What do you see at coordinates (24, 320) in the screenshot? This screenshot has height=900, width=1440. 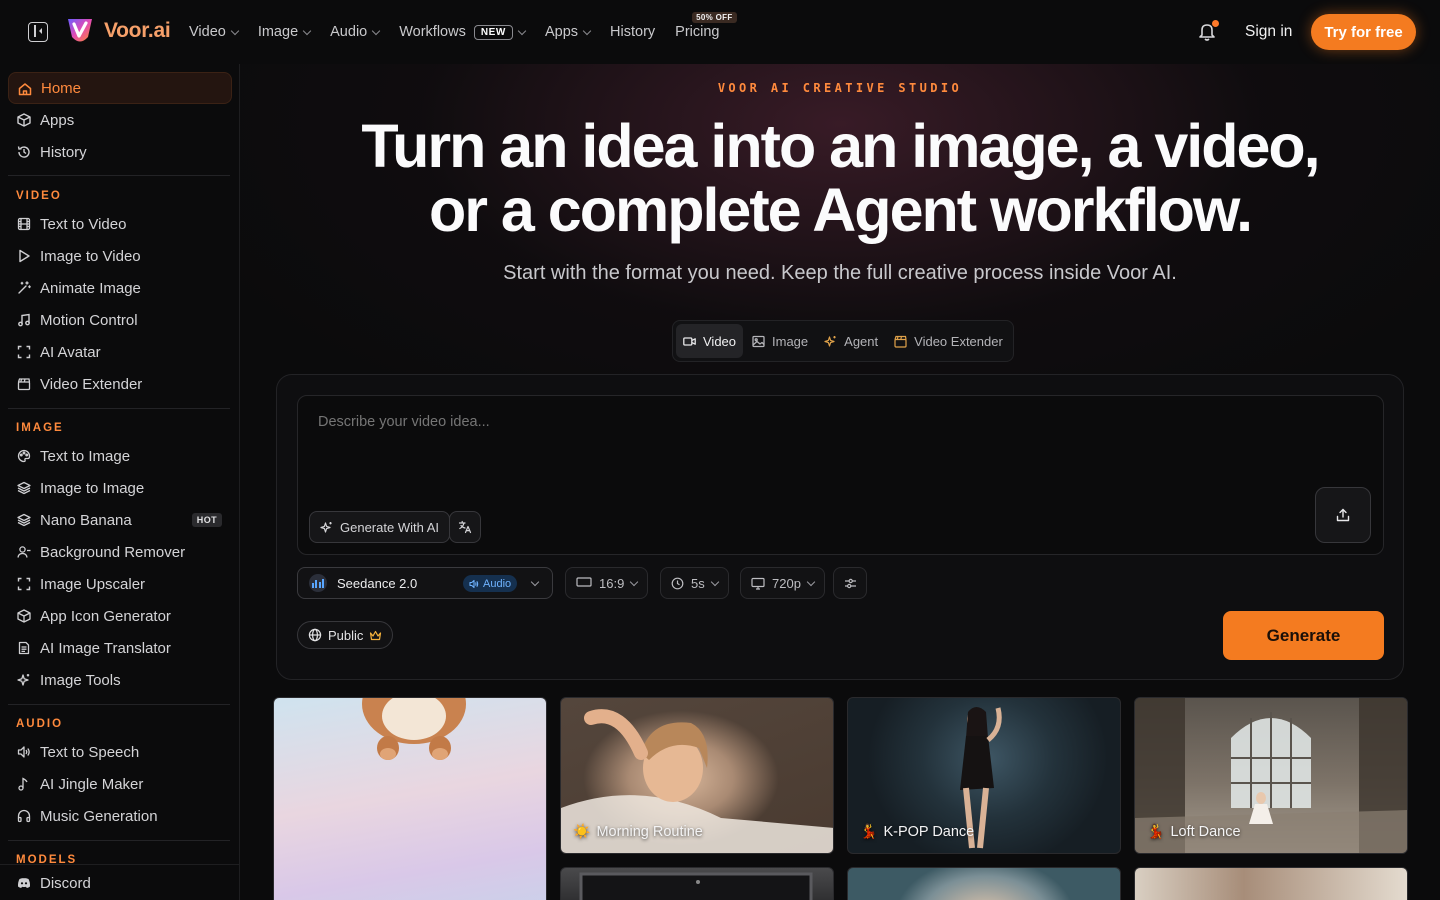 I see `music-note-icon` at bounding box center [24, 320].